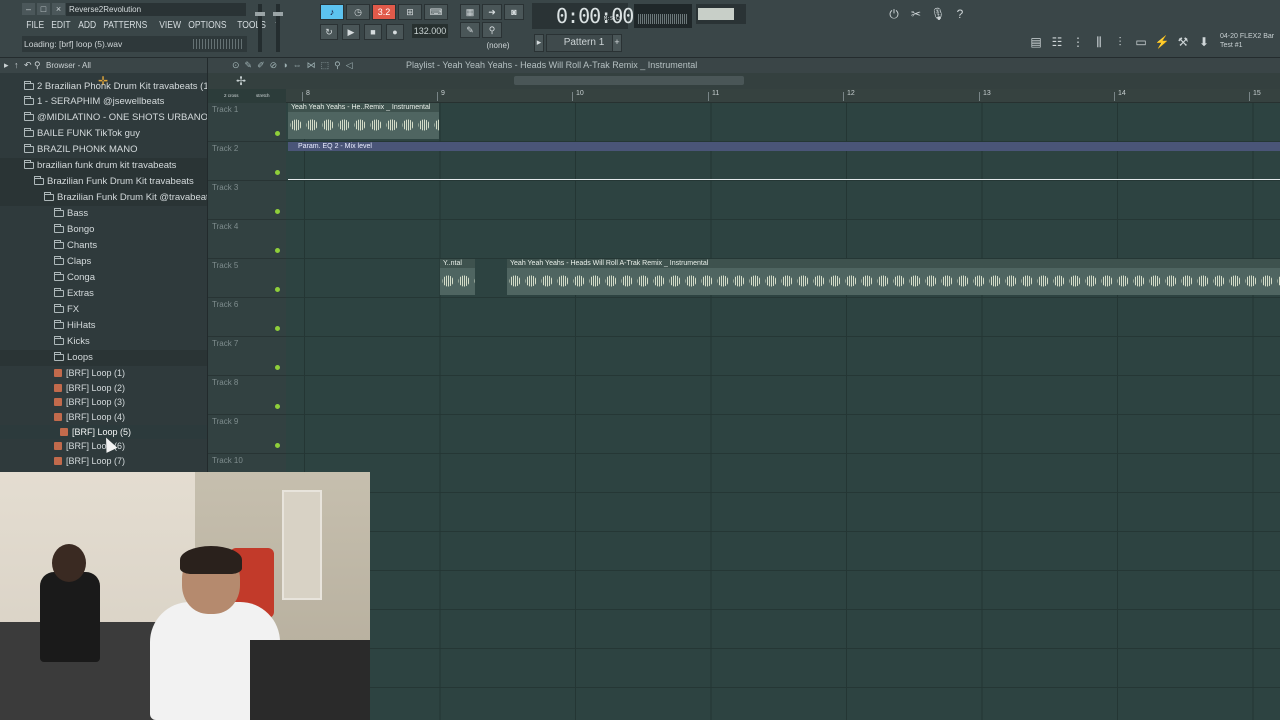 This screenshot has width=1280, height=720. I want to click on track-header: Track 2, so click(247, 161).